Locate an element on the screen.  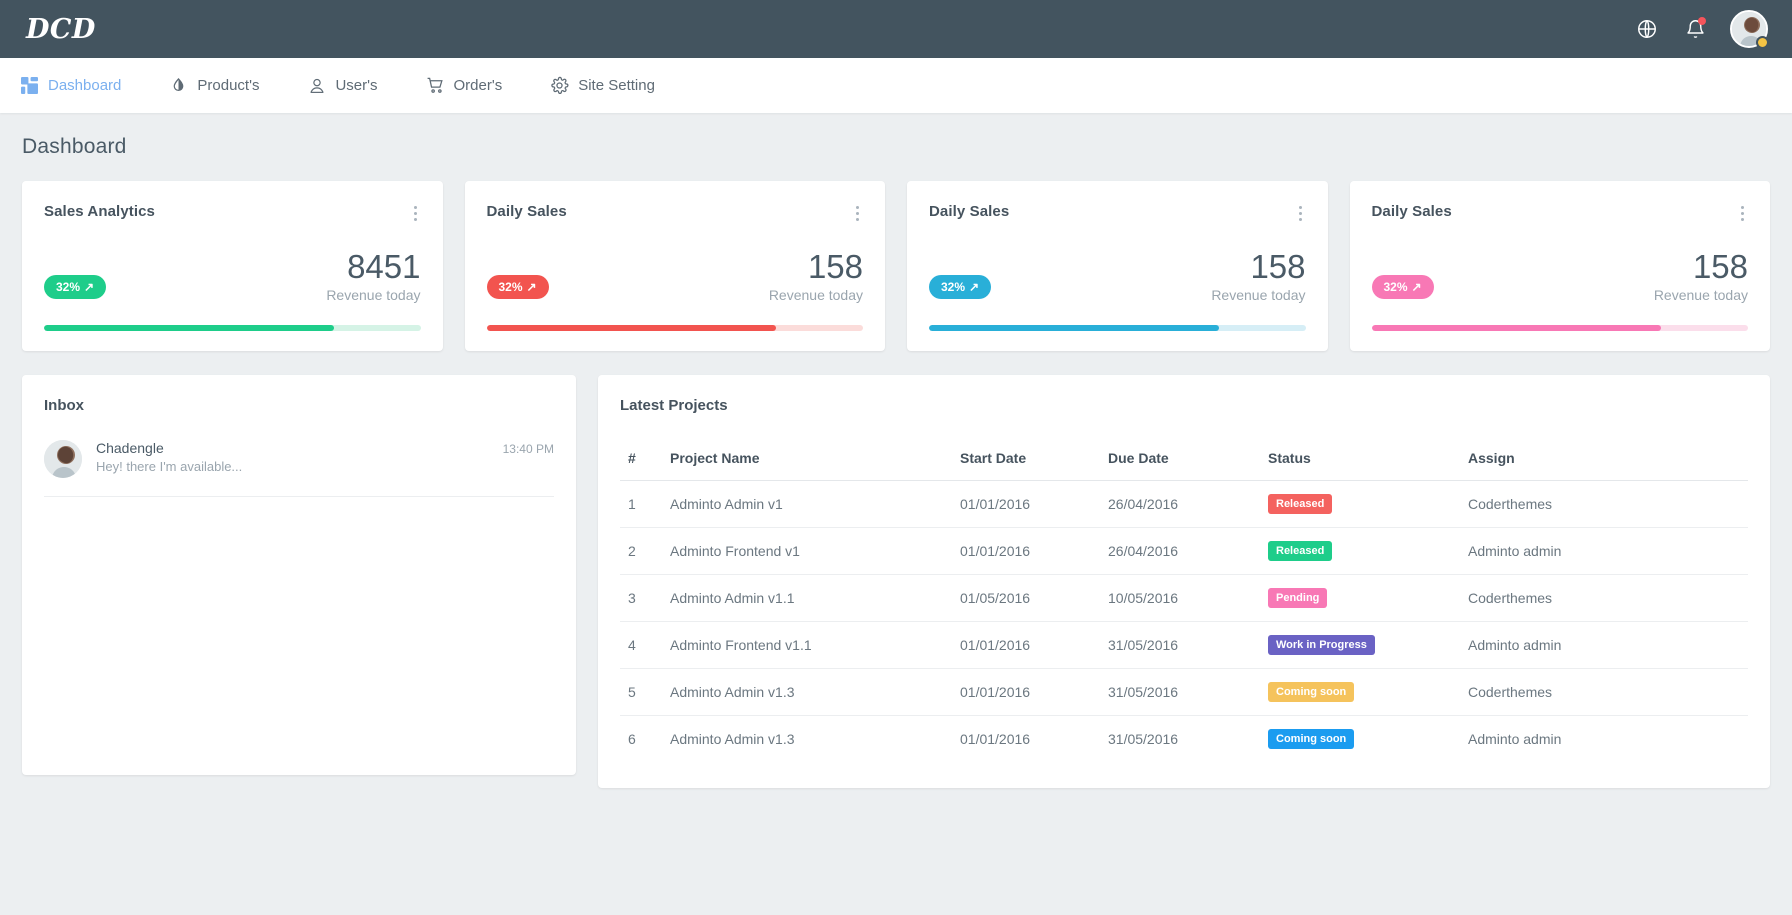
row-due-date: 10/05/2016 is located at coordinates (1180, 598).